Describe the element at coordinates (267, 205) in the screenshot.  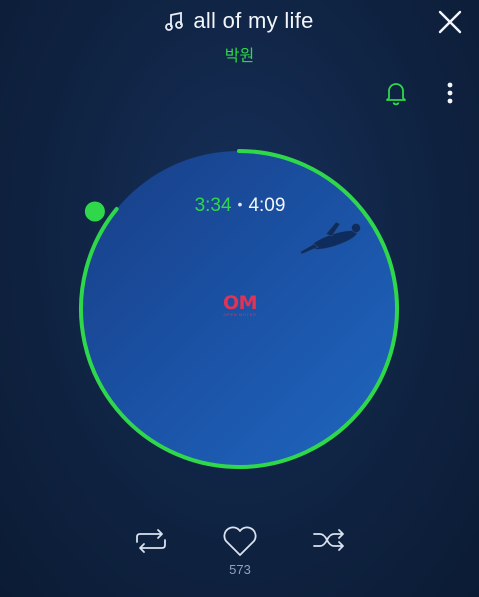
I see `total-time: 4:09` at that location.